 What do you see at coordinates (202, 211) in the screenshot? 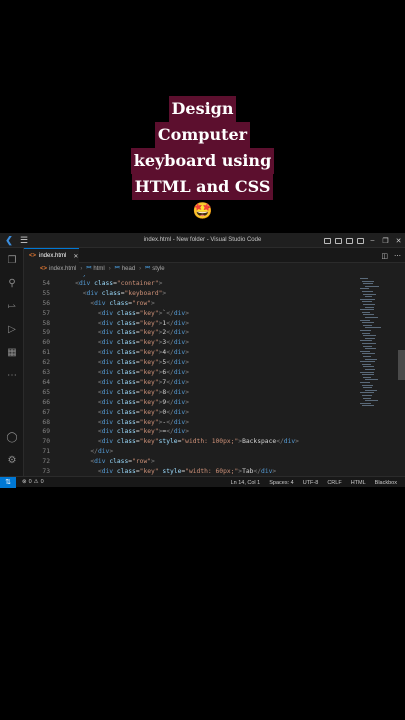
I see `star-struck-emoji: 🤩` at bounding box center [202, 211].